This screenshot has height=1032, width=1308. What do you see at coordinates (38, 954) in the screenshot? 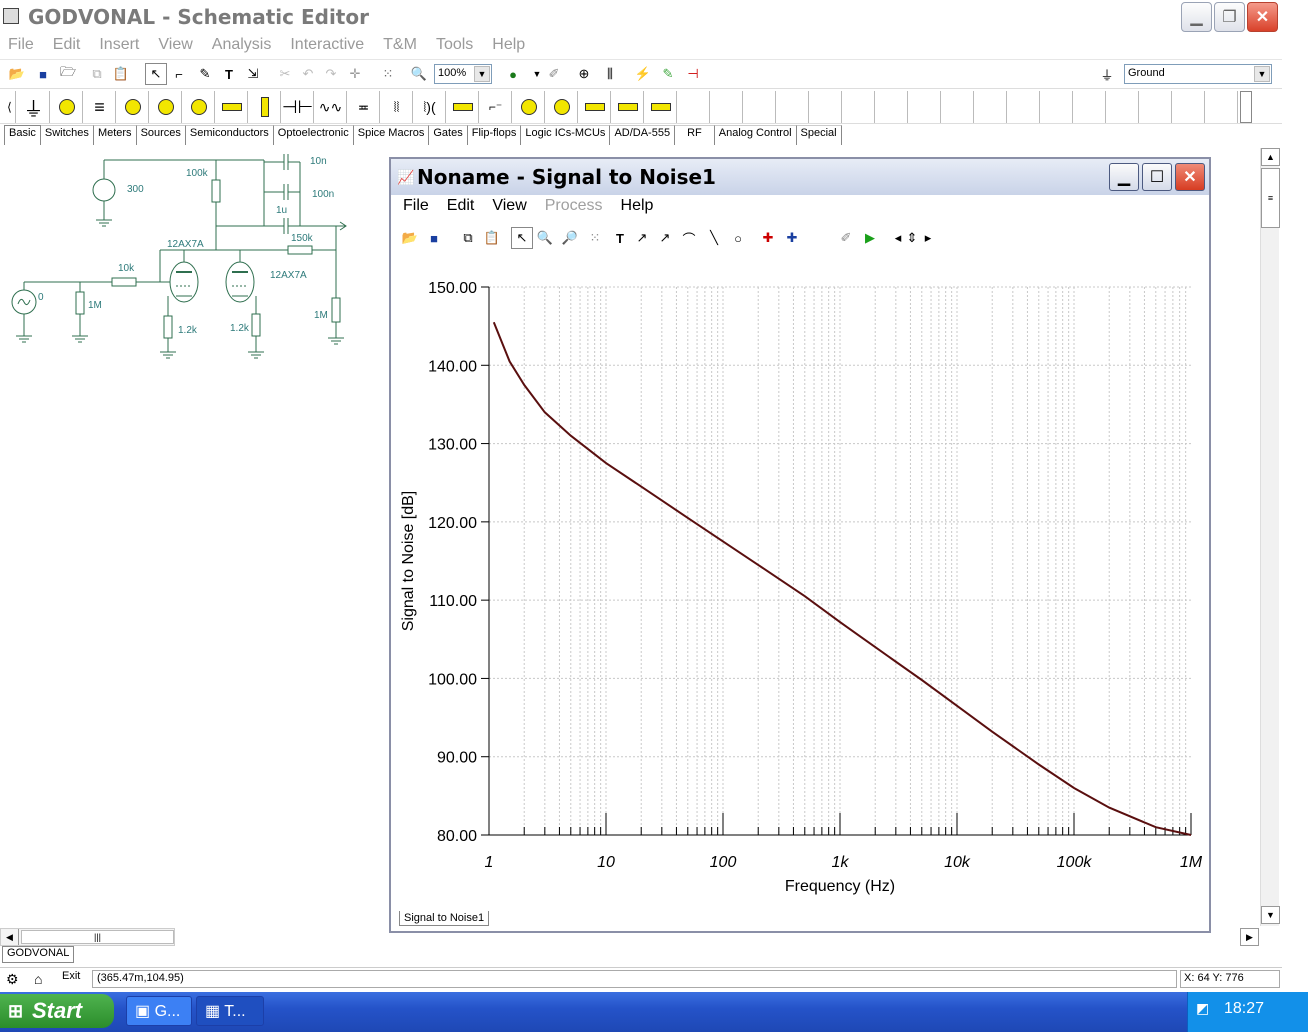
I see `document-tab: GODVONAL` at bounding box center [38, 954].